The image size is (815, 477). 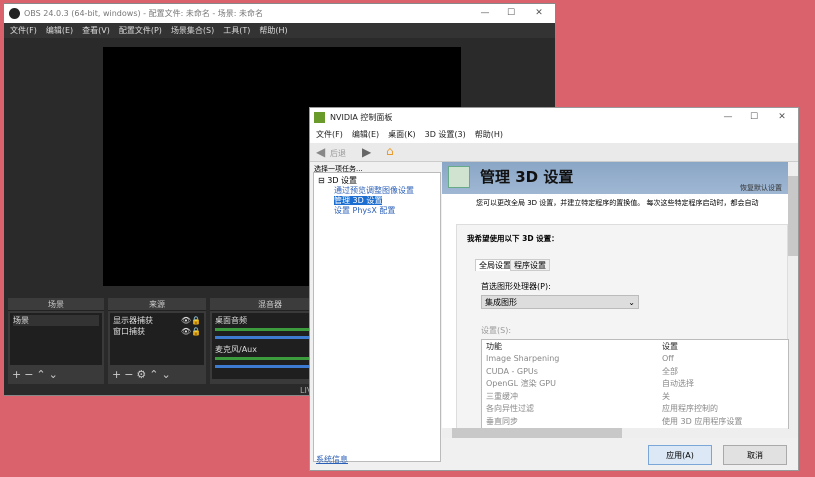 I want to click on feature-name: CUDA - GPUs, so click(x=512, y=371).